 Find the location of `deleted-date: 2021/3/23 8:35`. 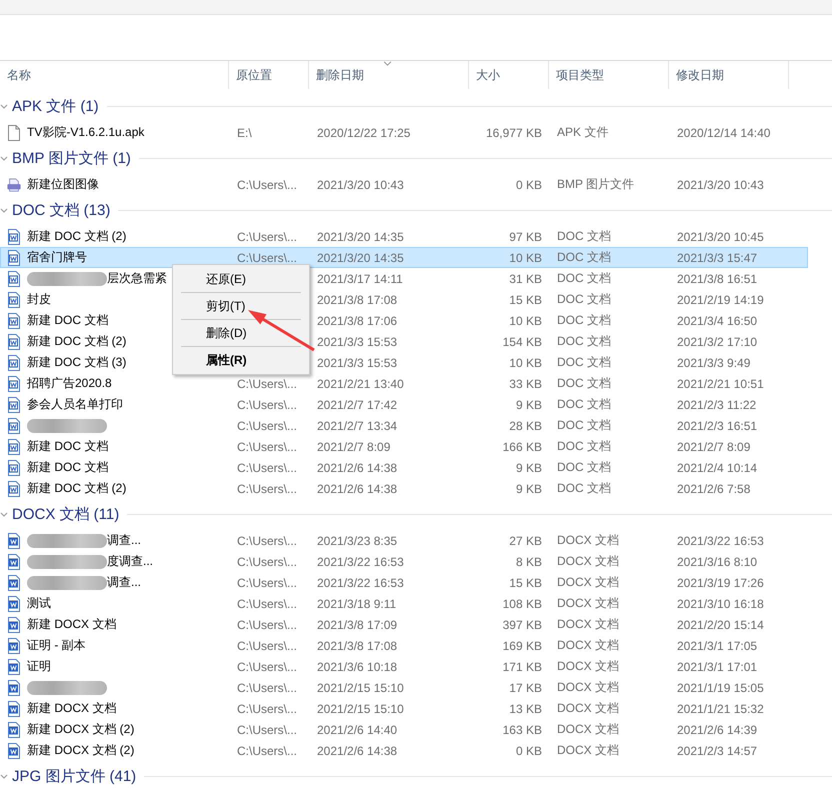

deleted-date: 2021/3/23 8:35 is located at coordinates (357, 541).